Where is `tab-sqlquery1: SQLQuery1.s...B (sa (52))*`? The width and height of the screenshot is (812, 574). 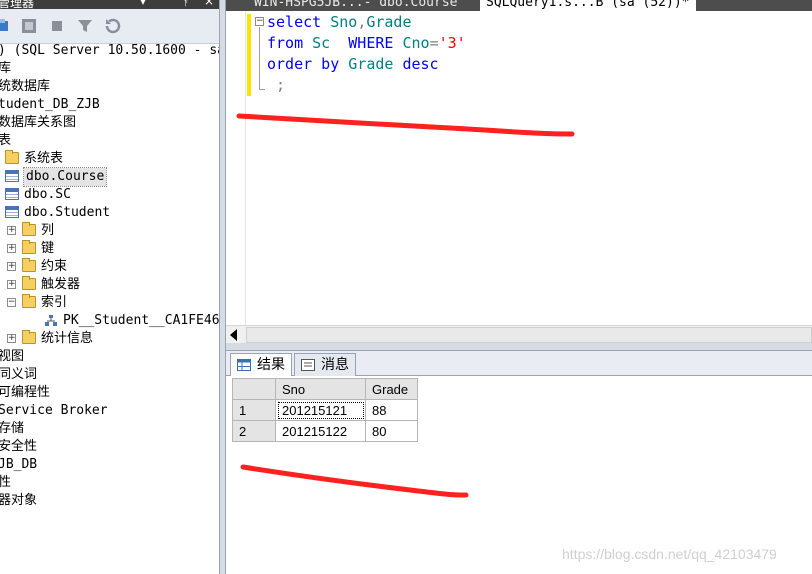
tab-sqlquery1: SQLQuery1.s...B (sa (52))* is located at coordinates (588, 5).